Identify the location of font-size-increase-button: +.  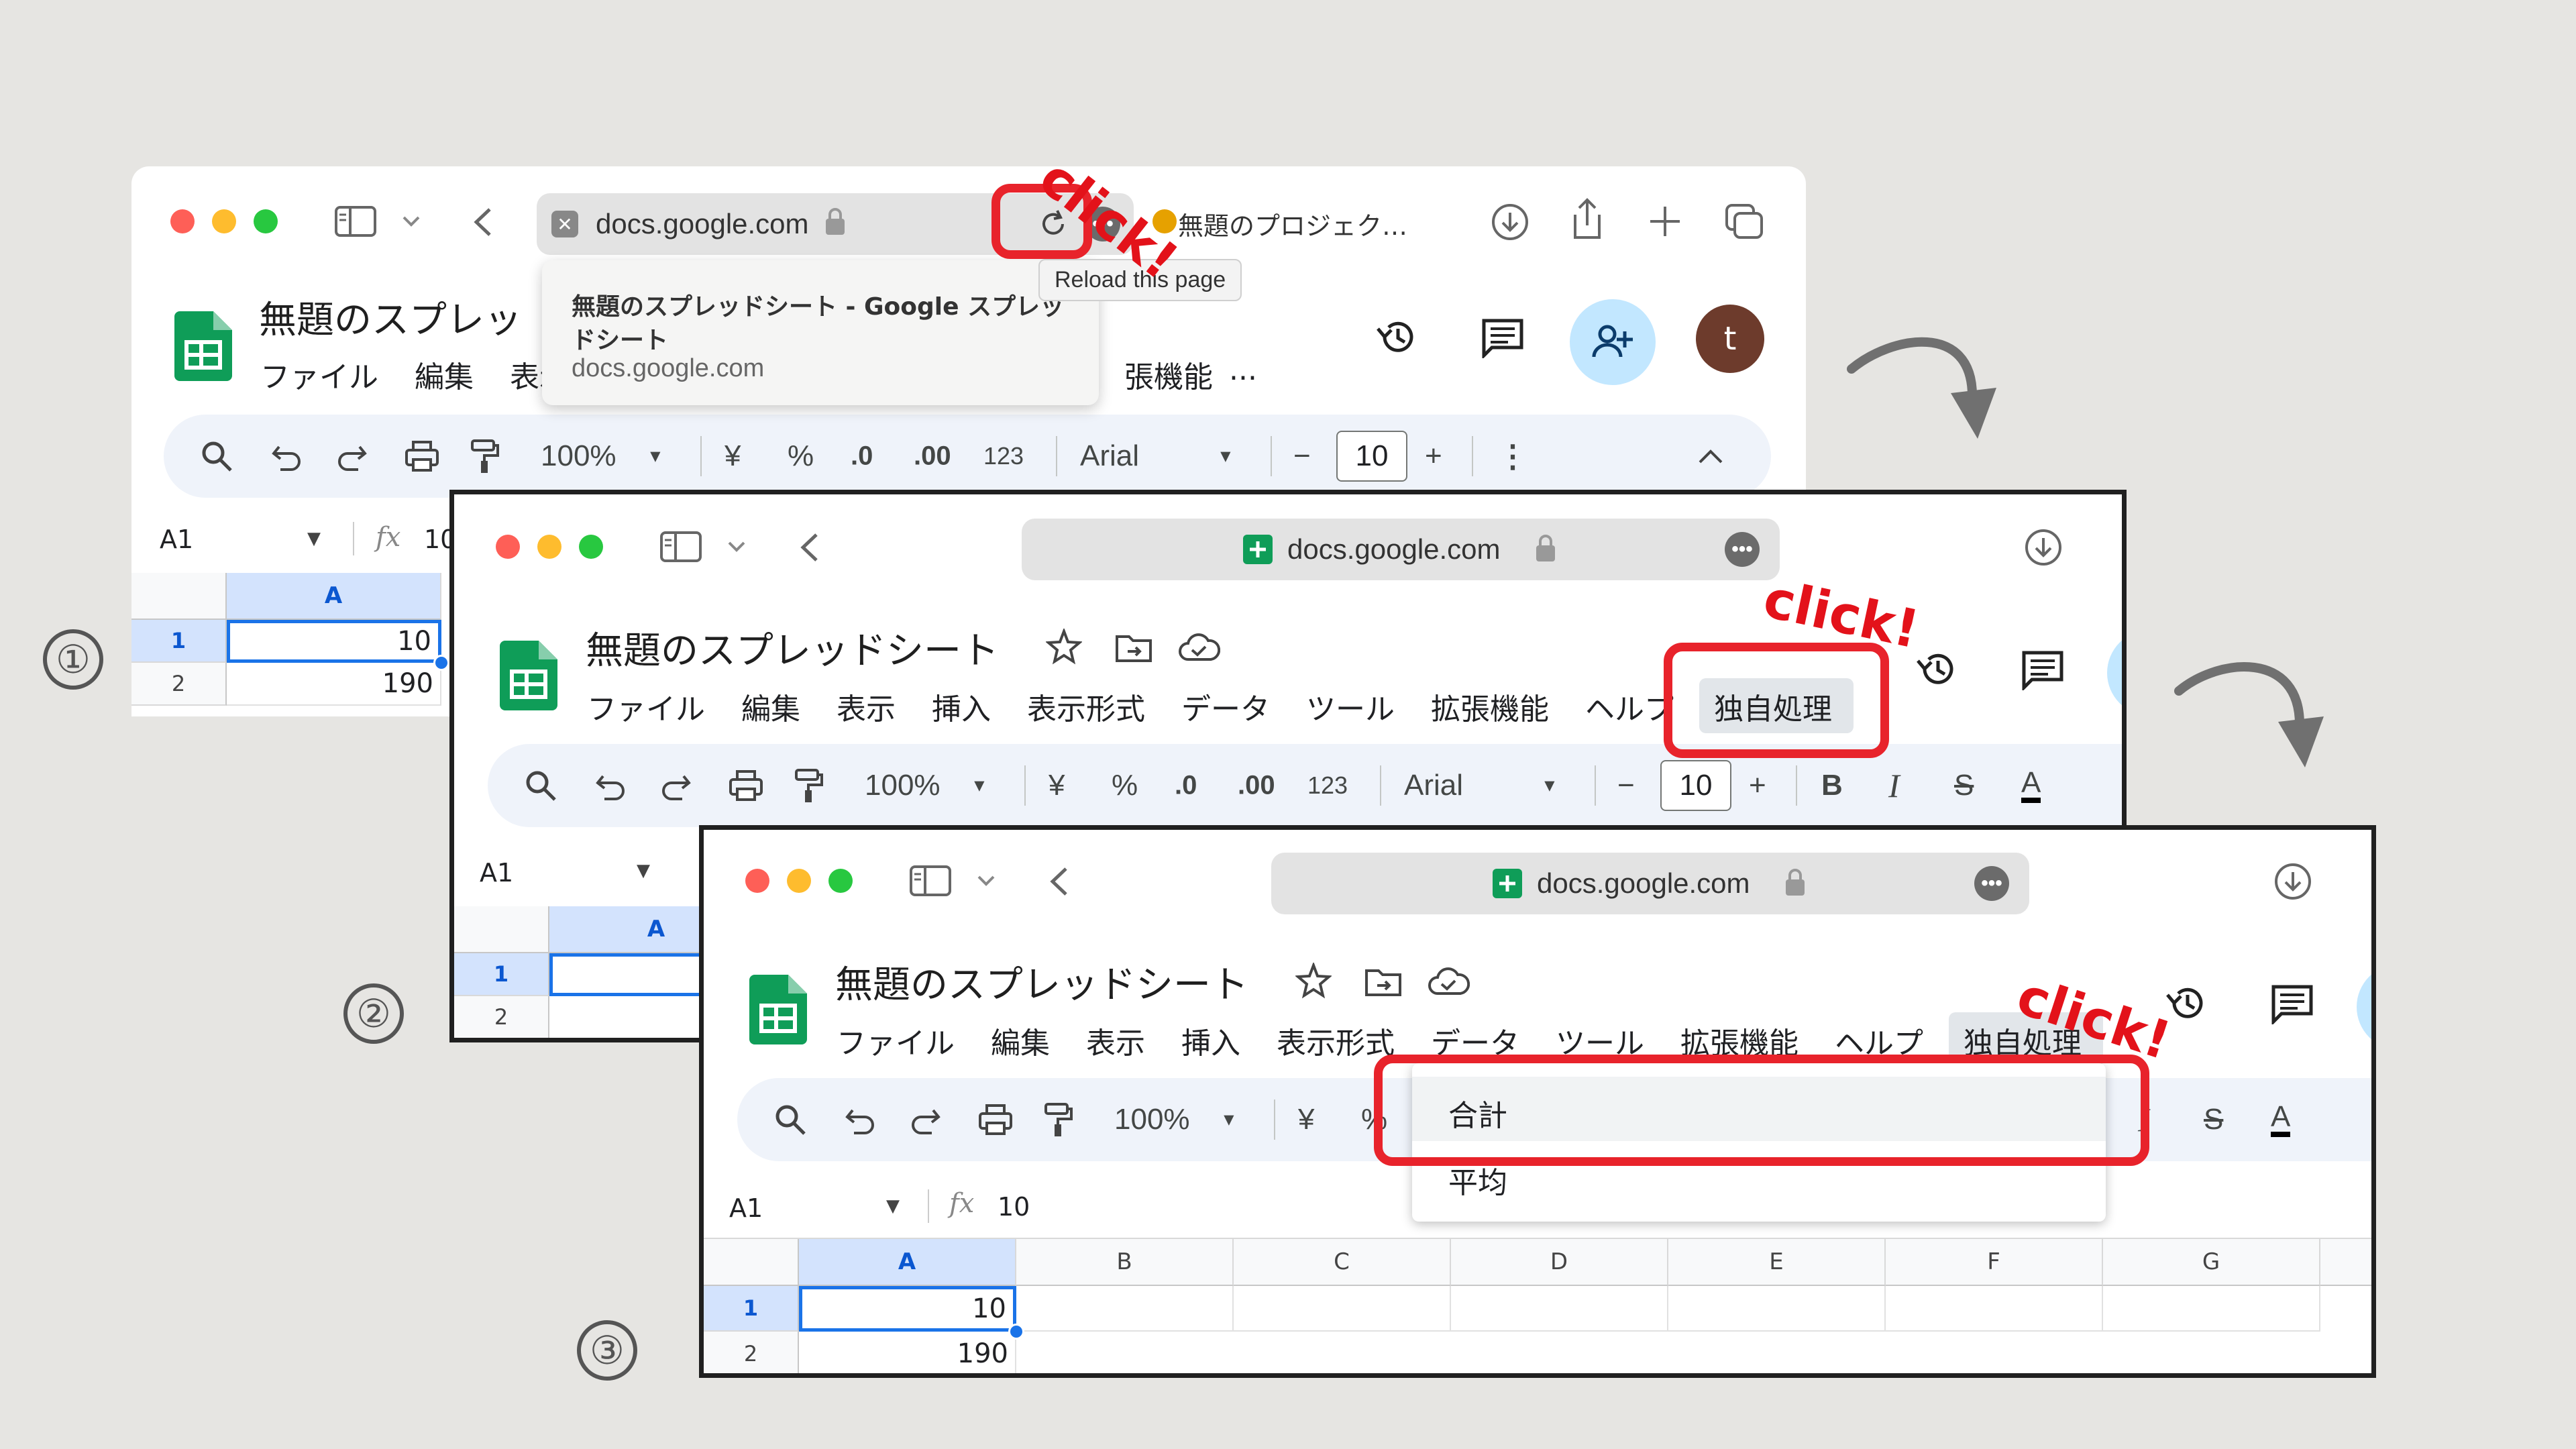
(1757, 785).